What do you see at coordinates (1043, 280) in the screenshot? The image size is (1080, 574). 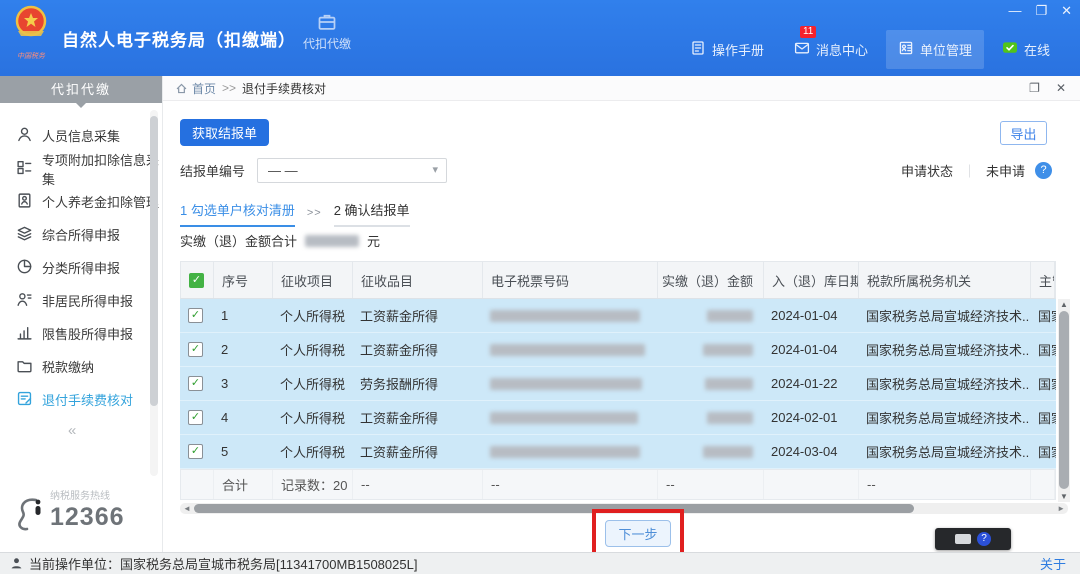 I see `header-cell-7: 主管` at bounding box center [1043, 280].